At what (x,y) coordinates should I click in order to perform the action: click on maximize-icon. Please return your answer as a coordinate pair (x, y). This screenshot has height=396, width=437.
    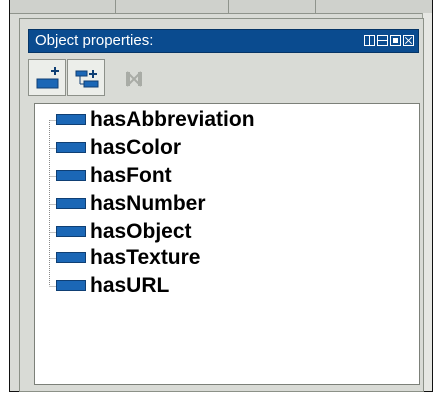
    Looking at the image, I should click on (395, 40).